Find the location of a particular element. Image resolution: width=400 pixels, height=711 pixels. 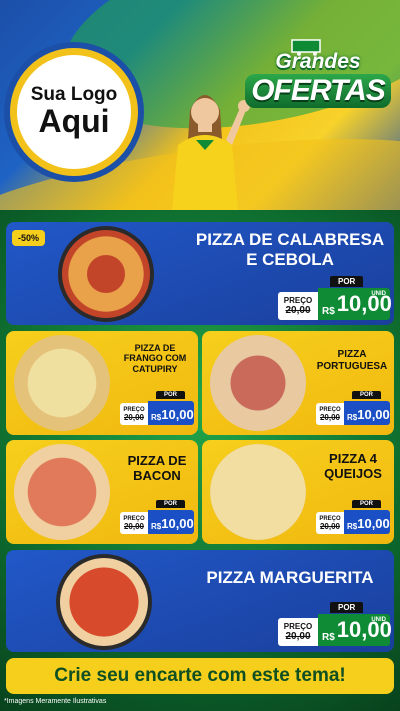

pizza-frango-image is located at coordinates (62, 383).